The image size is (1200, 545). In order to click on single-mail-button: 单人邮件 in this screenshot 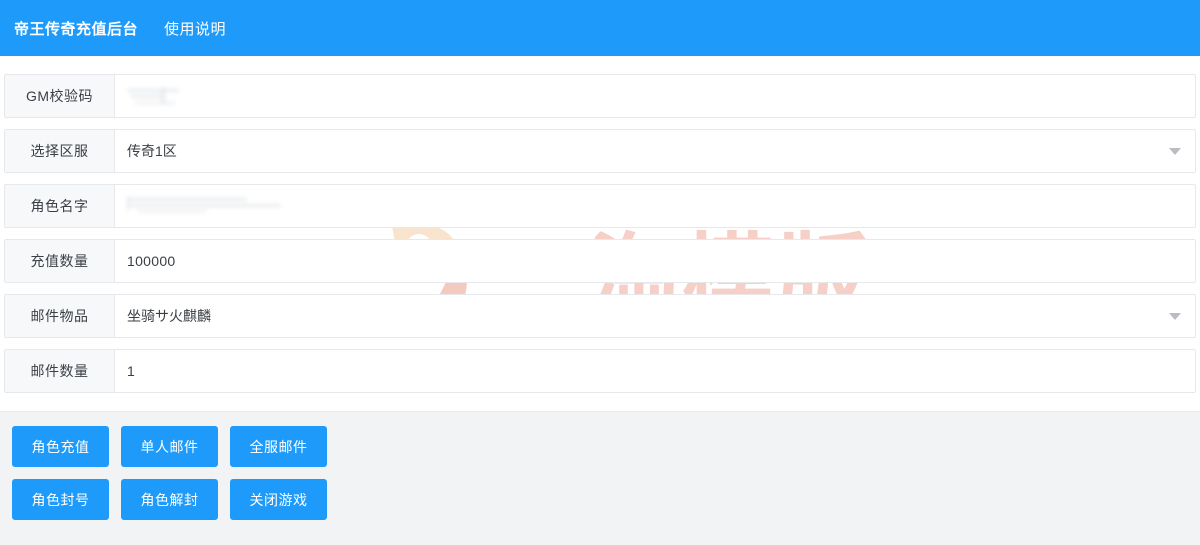, I will do `click(169, 446)`.